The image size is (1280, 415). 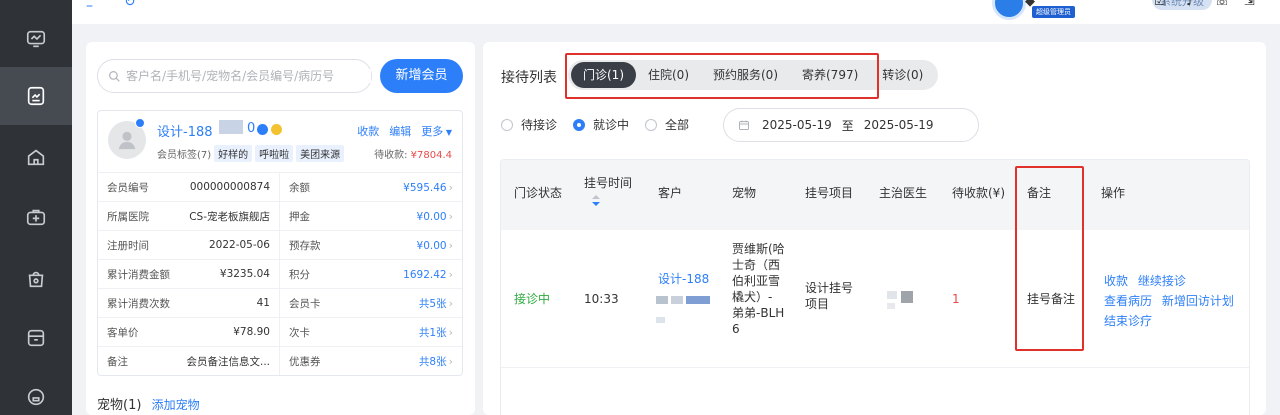 I want to click on col-doctor: 主治医生, so click(x=903, y=193).